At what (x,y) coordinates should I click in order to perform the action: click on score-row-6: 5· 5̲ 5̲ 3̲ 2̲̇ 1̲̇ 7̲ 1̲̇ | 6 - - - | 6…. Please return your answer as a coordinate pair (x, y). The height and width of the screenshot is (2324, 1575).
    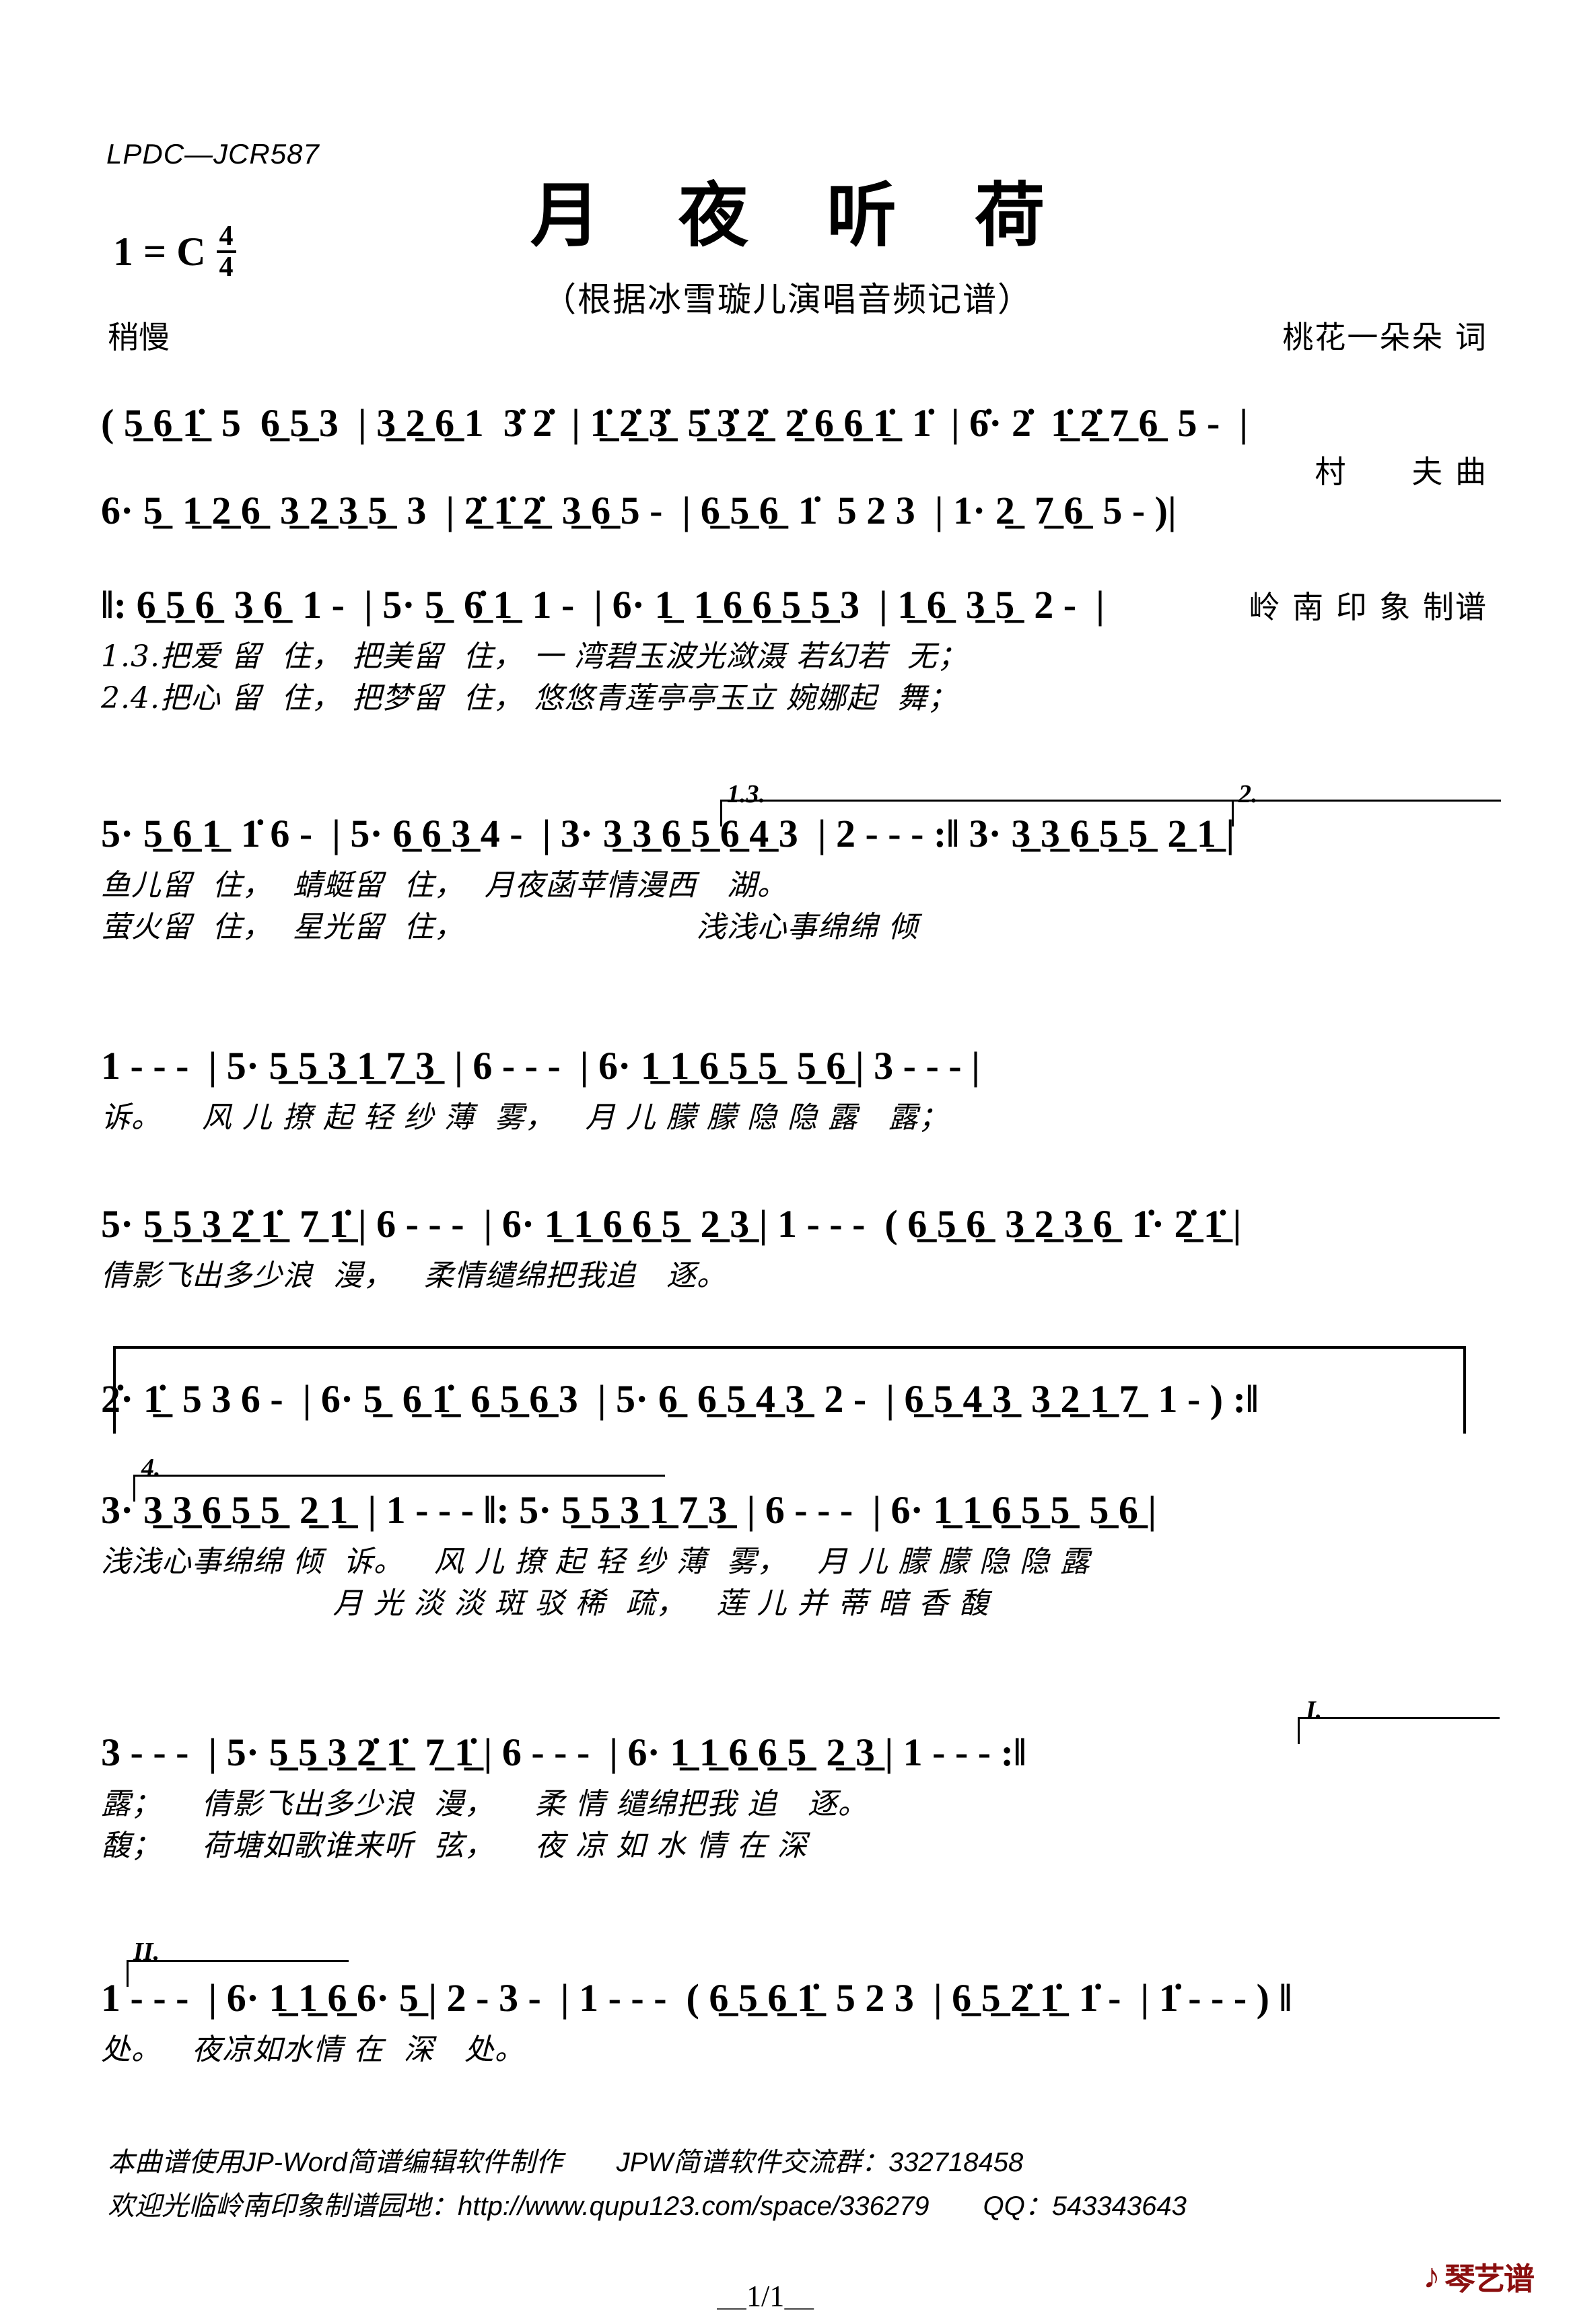
    Looking at the image, I should click on (788, 1248).